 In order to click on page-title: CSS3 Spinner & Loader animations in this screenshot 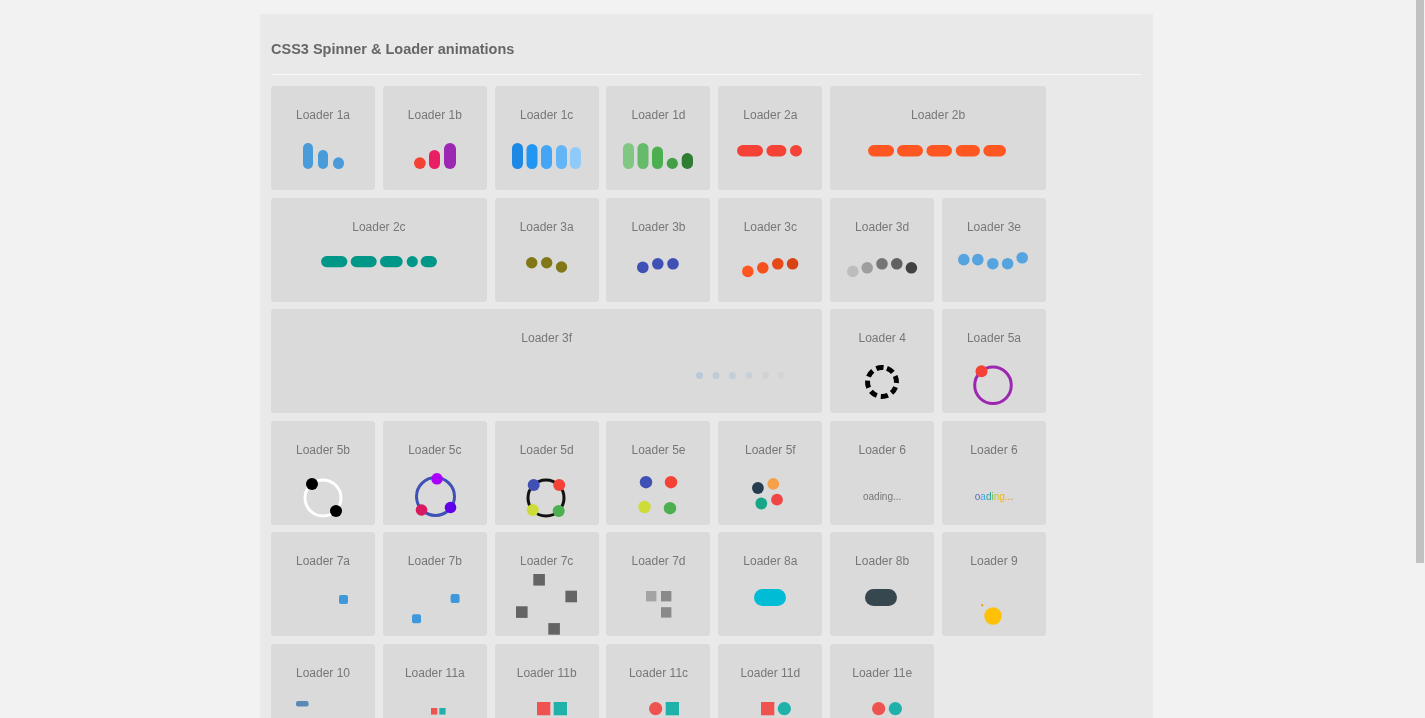, I will do `click(393, 49)`.